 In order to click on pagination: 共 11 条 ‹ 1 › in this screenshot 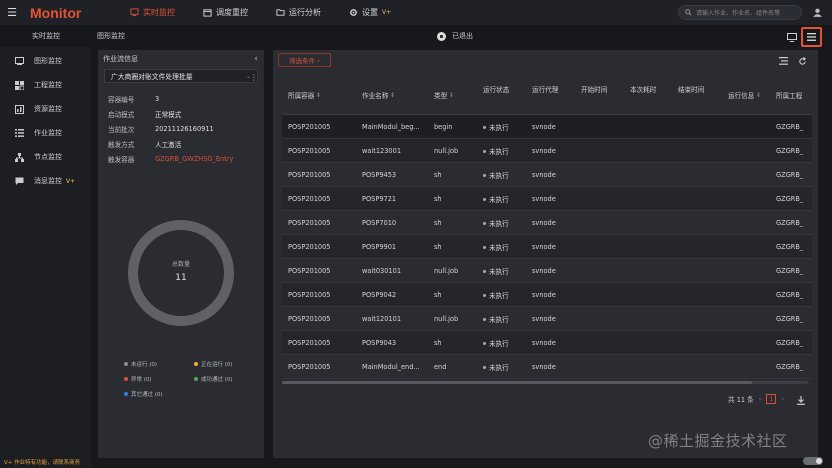, I will do `click(756, 399)`.